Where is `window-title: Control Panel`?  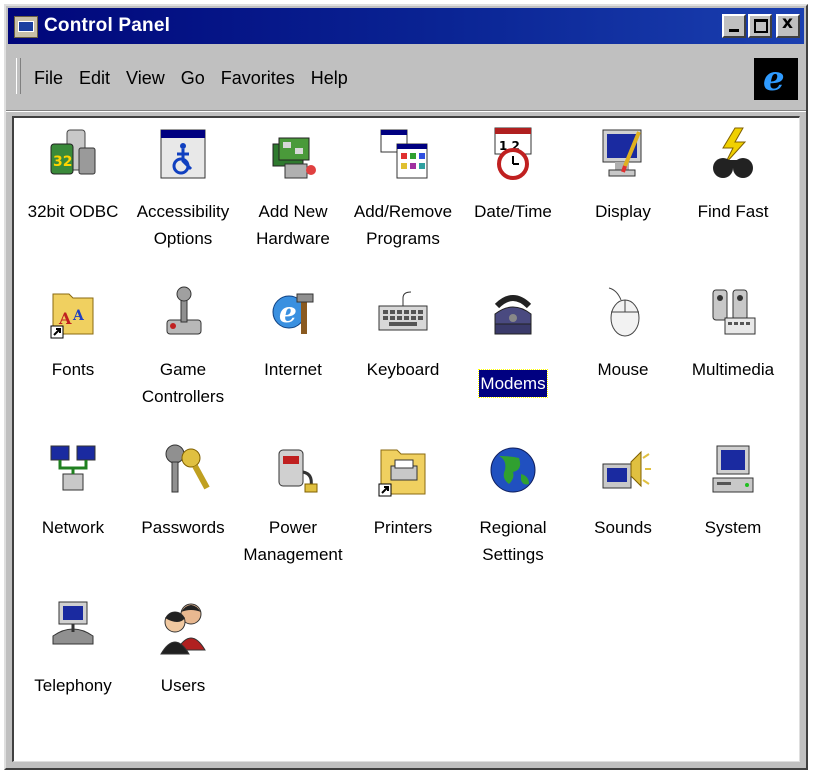
window-title: Control Panel is located at coordinates (107, 25).